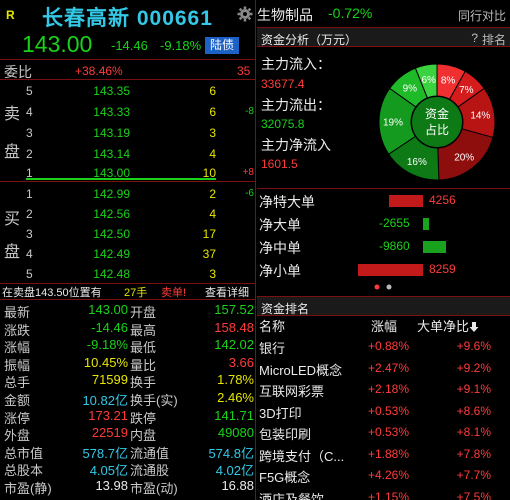 The height and width of the screenshot is (500, 510). Describe the element at coordinates (127, 17) in the screenshot. I see `stock-title: 长春高新 000661` at that location.